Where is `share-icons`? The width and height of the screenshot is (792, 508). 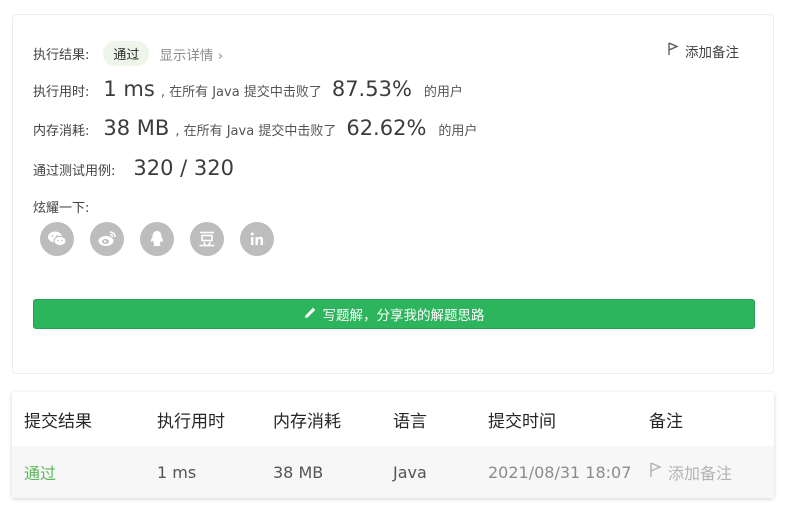
share-icons is located at coordinates (157, 239).